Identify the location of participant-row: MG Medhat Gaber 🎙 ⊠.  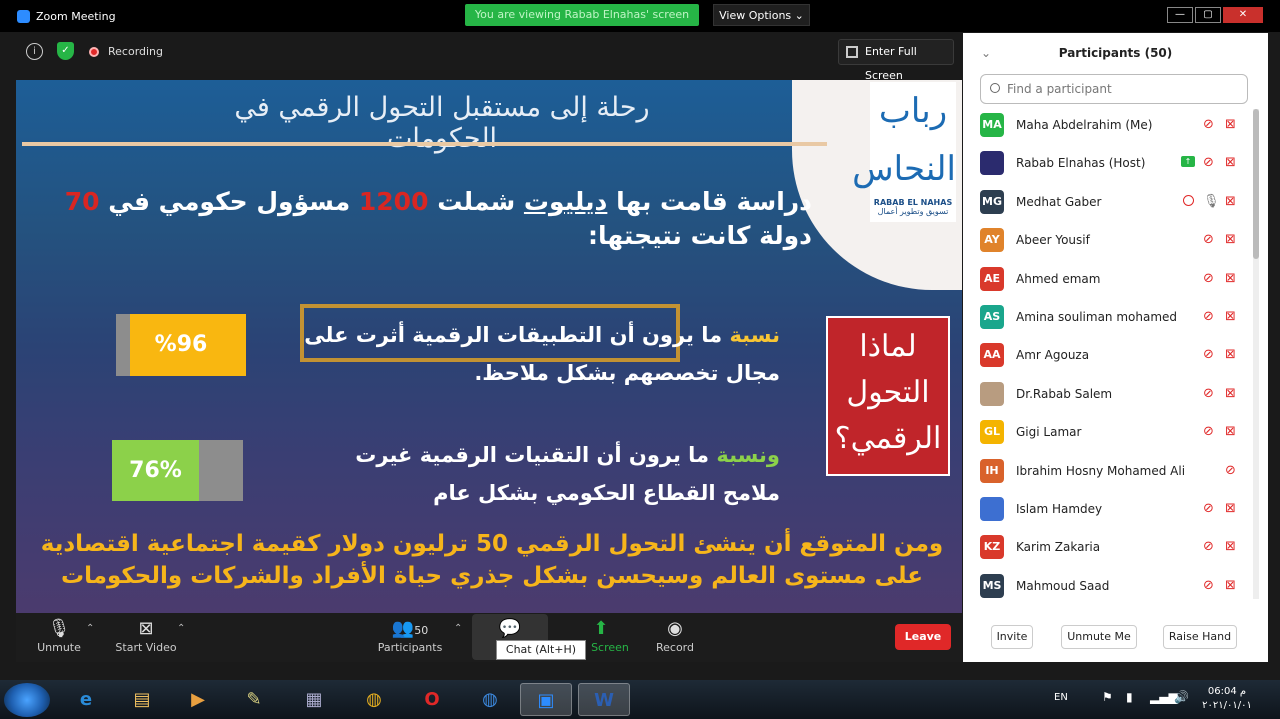
(1108, 202).